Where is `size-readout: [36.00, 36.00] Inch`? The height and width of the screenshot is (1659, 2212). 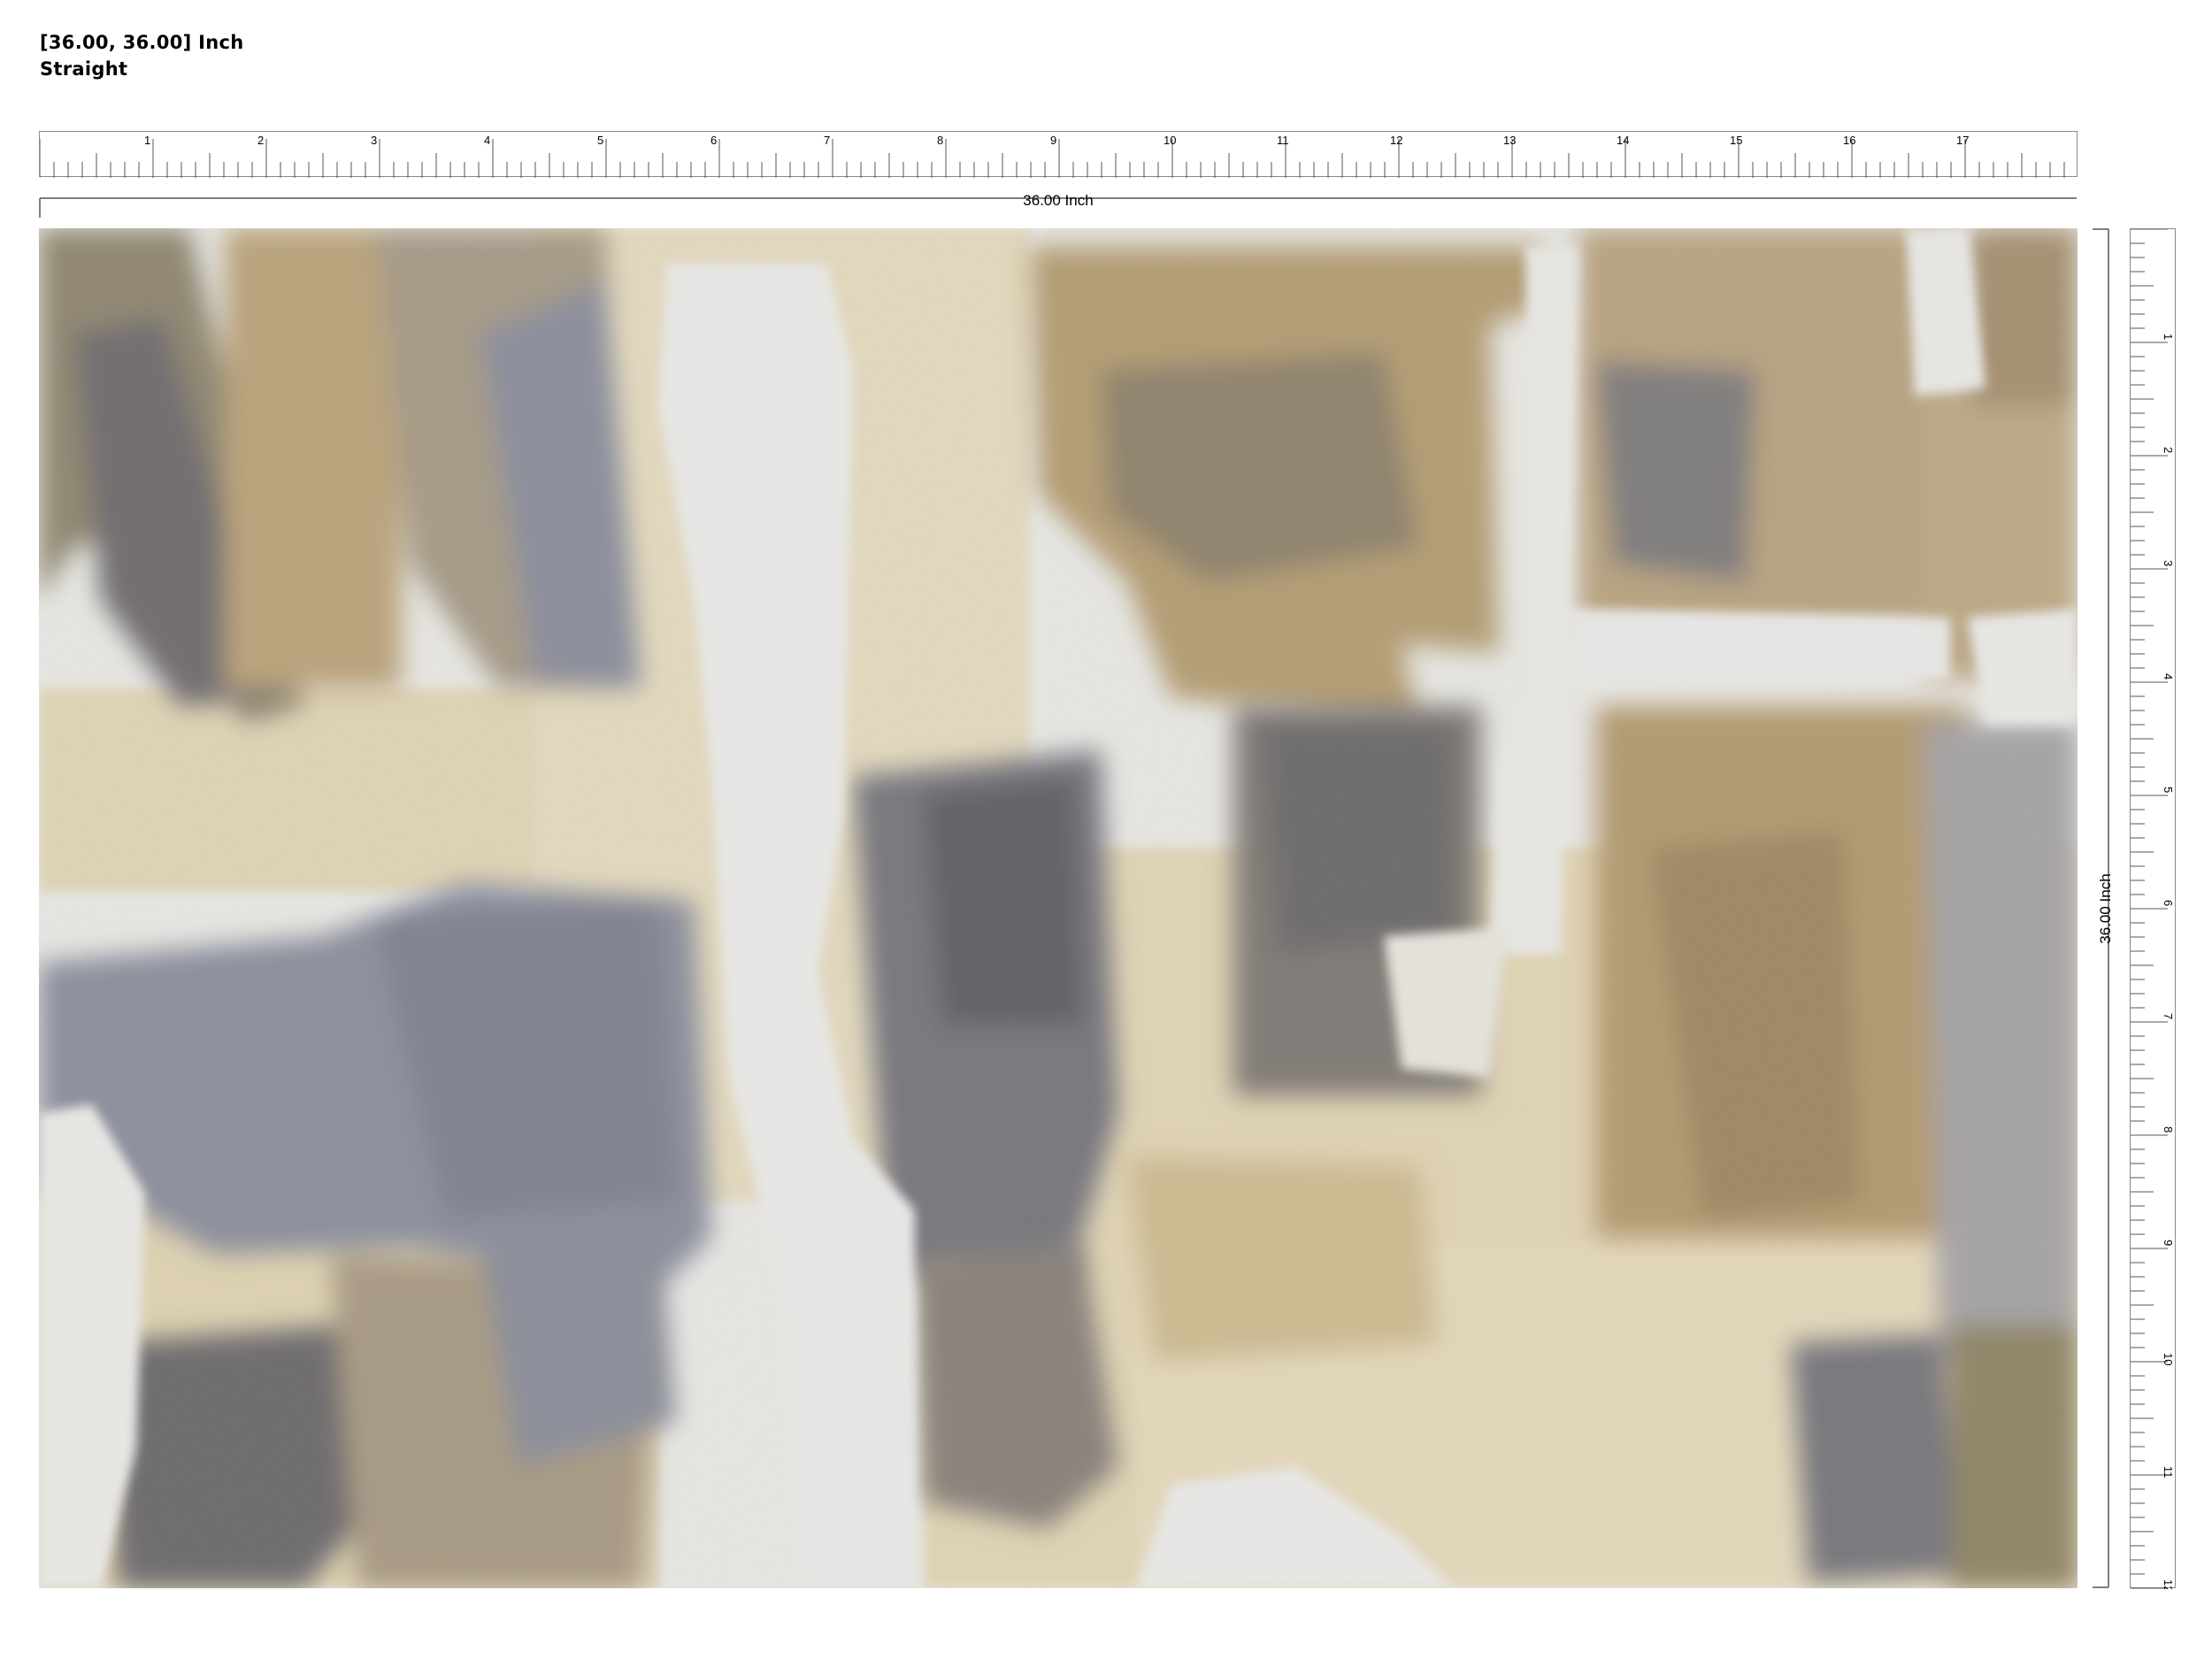 size-readout: [36.00, 36.00] Inch is located at coordinates (142, 43).